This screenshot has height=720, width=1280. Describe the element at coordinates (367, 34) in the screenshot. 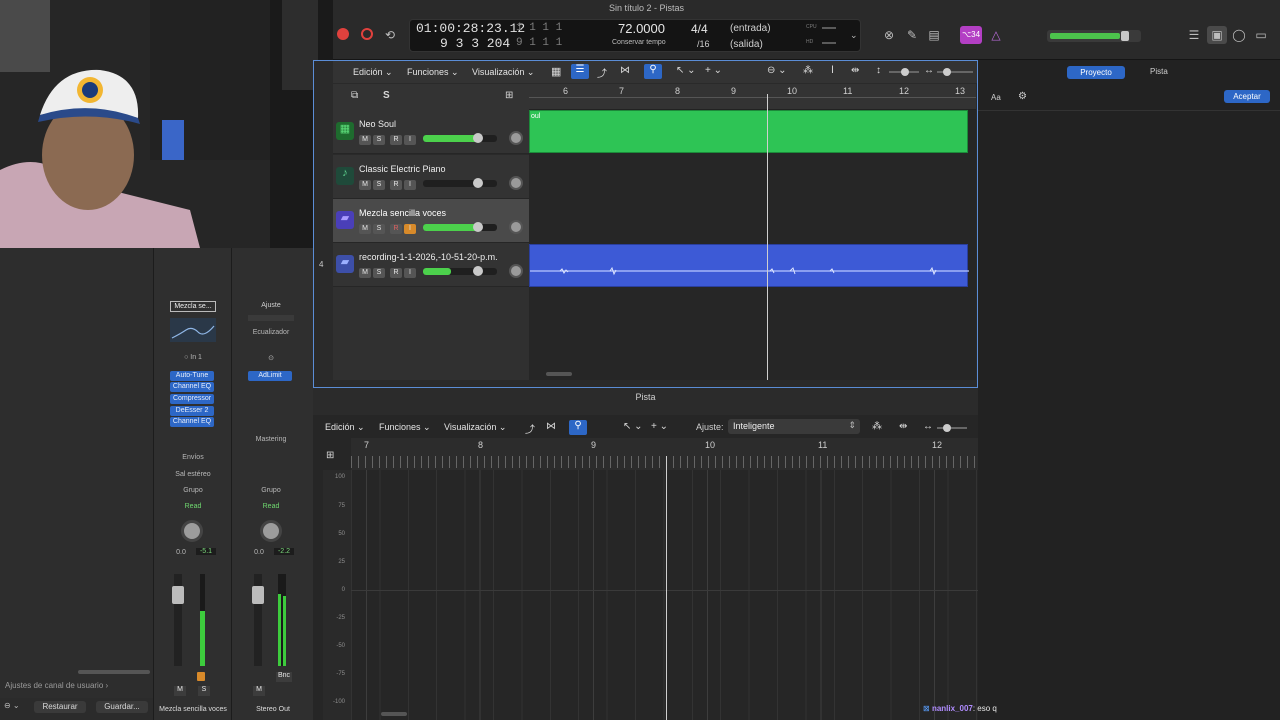

I see `replace-record-button` at that location.